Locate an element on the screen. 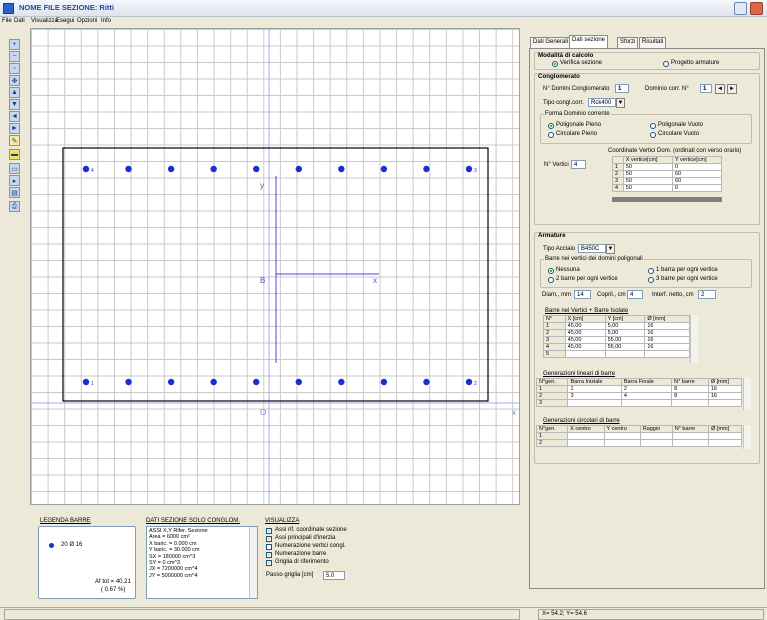 The width and height of the screenshot is (767, 620). bottom-bar-row is located at coordinates (277, 382).